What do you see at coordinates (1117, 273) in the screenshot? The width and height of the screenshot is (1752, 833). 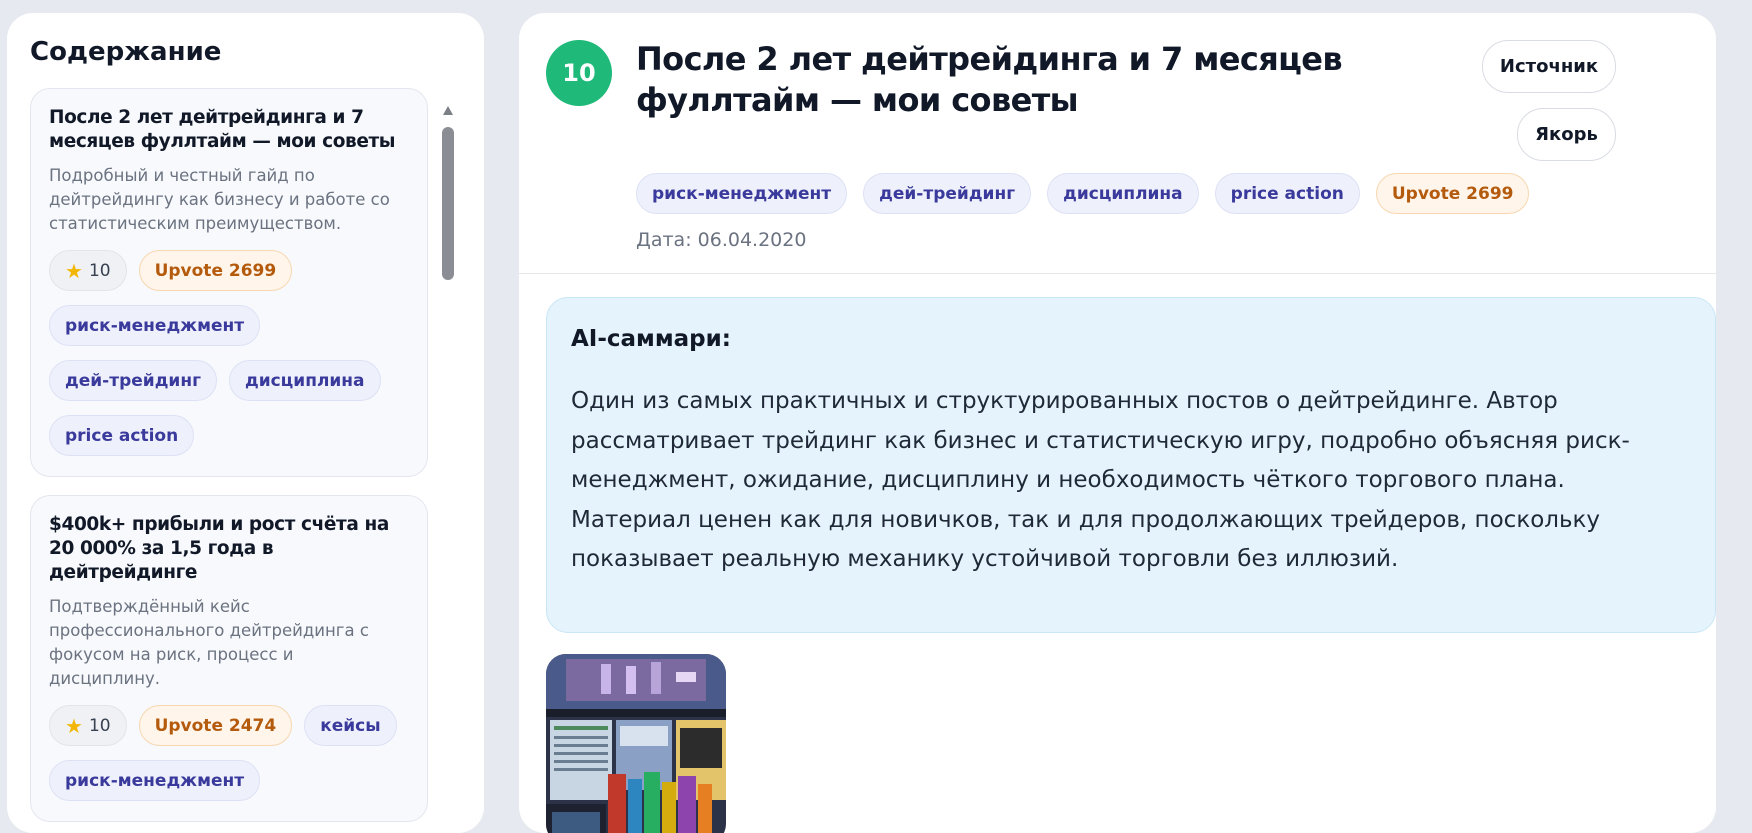 I see `header-divider` at bounding box center [1117, 273].